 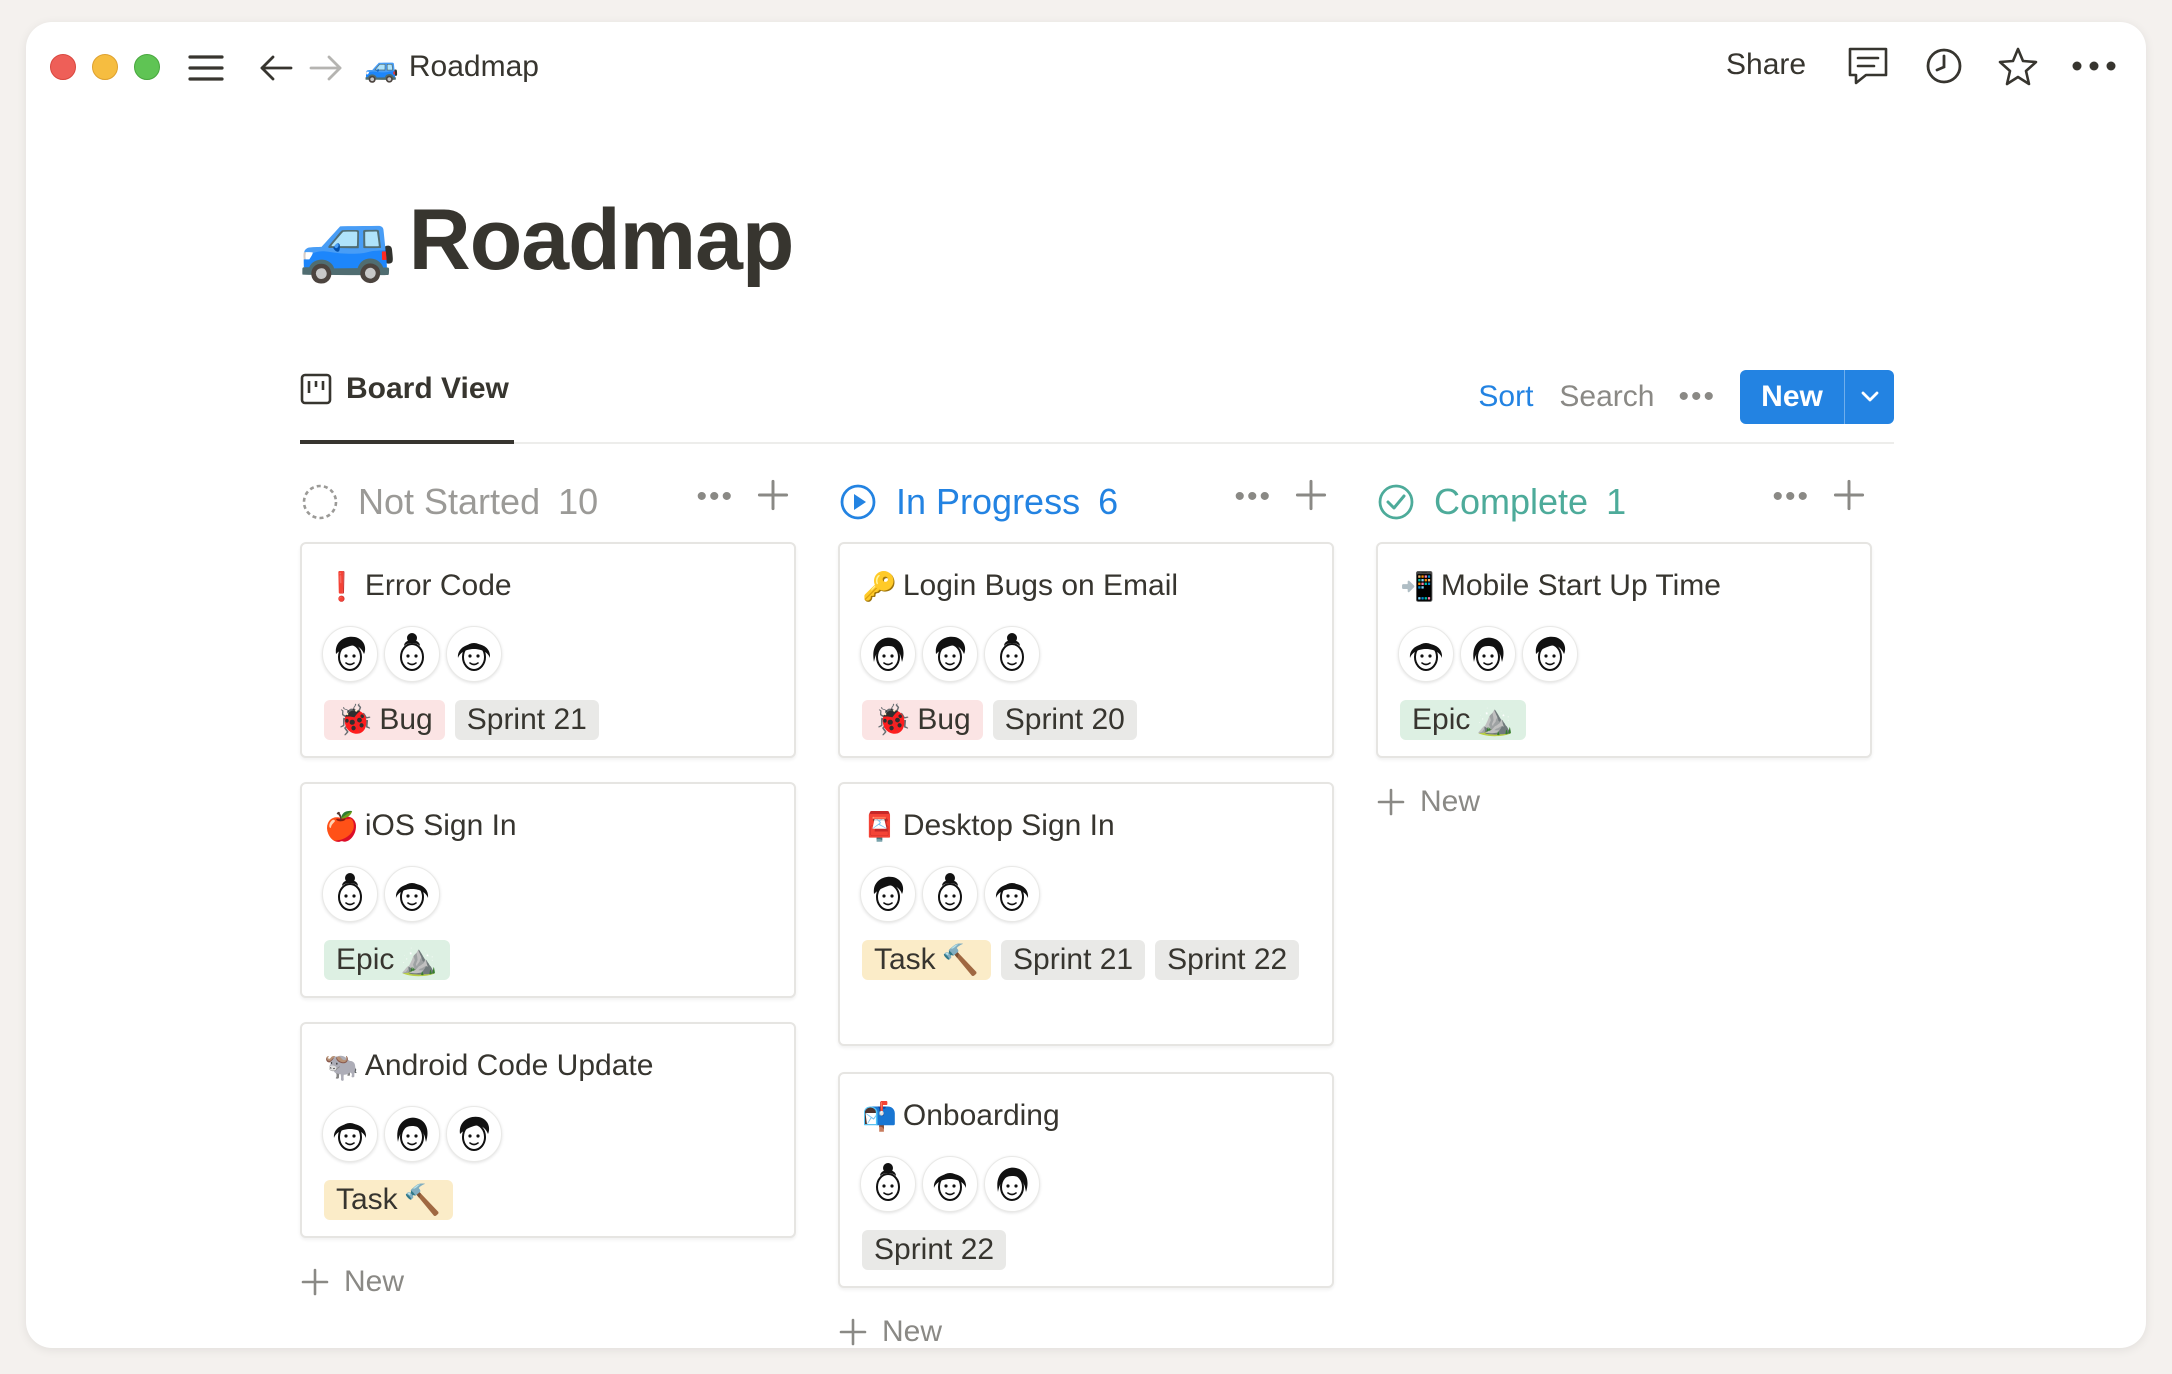 What do you see at coordinates (422, 1200) in the screenshot?
I see `hammer-icon: 🔨` at bounding box center [422, 1200].